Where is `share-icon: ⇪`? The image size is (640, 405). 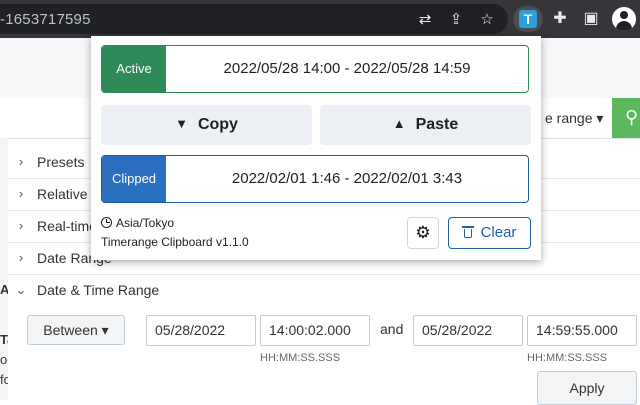 share-icon: ⇪ is located at coordinates (456, 20).